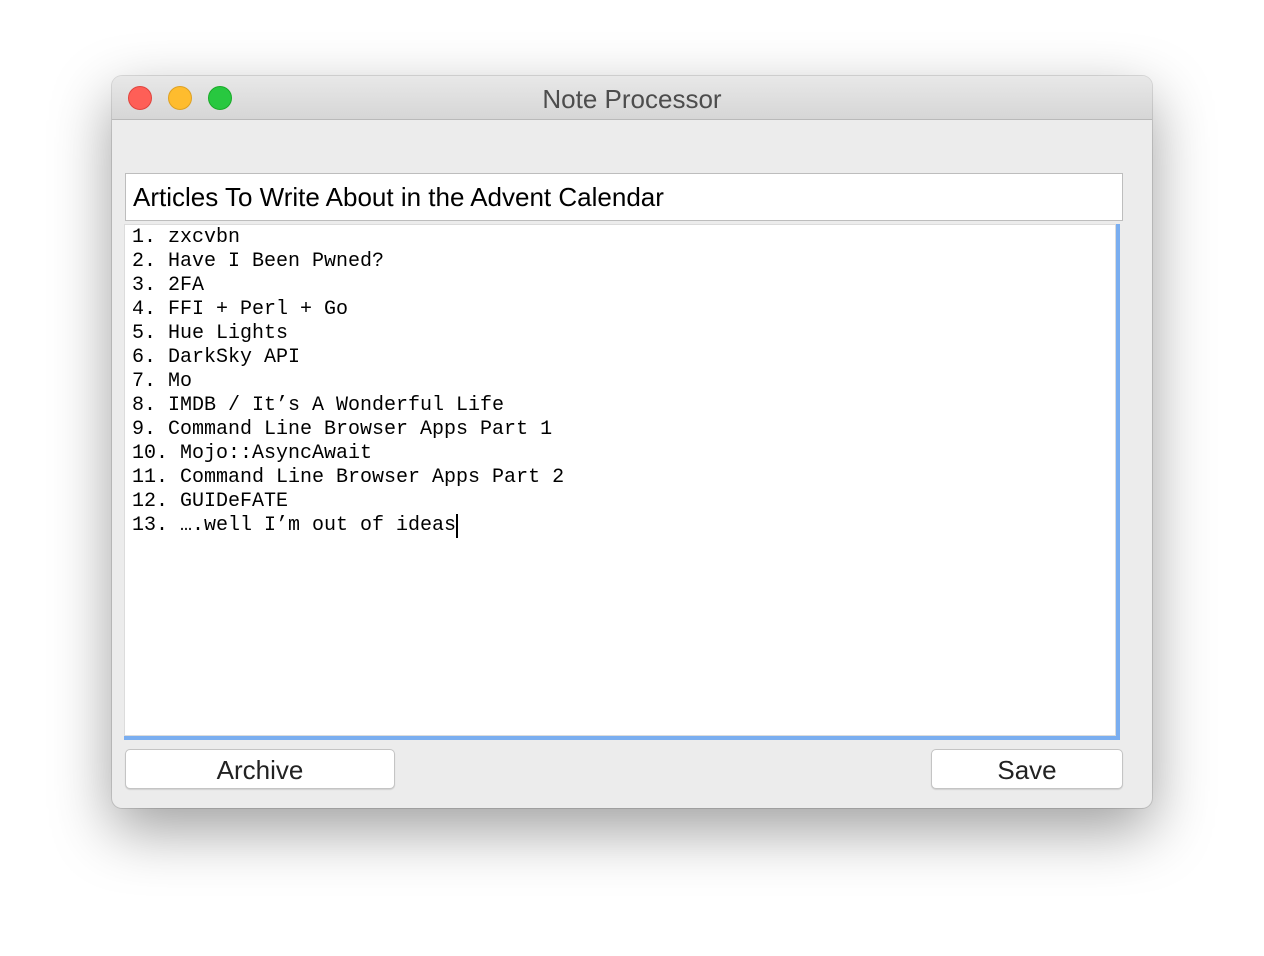  What do you see at coordinates (258, 261) in the screenshot?
I see `list-item: 2. Have I Been Pwned?` at bounding box center [258, 261].